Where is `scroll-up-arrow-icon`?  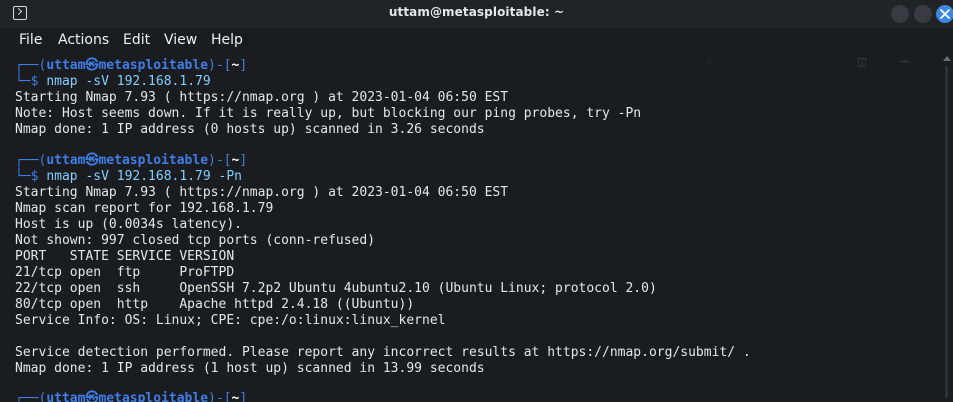 scroll-up-arrow-icon is located at coordinates (947, 58).